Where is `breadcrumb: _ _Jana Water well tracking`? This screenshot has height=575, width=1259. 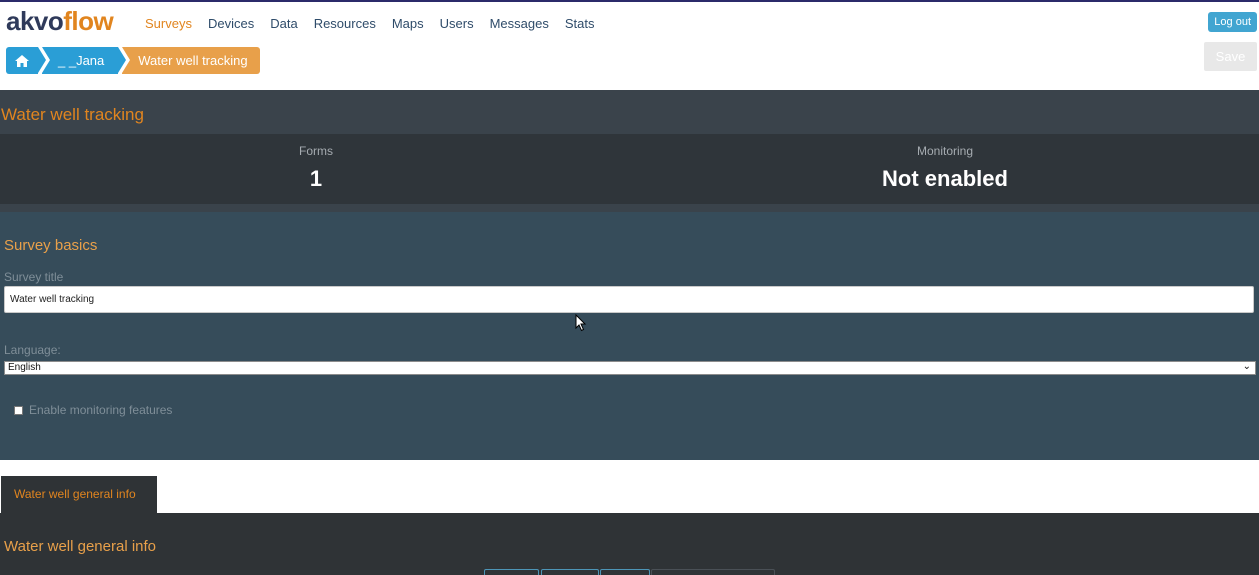 breadcrumb: _ _Jana Water well tracking is located at coordinates (135, 60).